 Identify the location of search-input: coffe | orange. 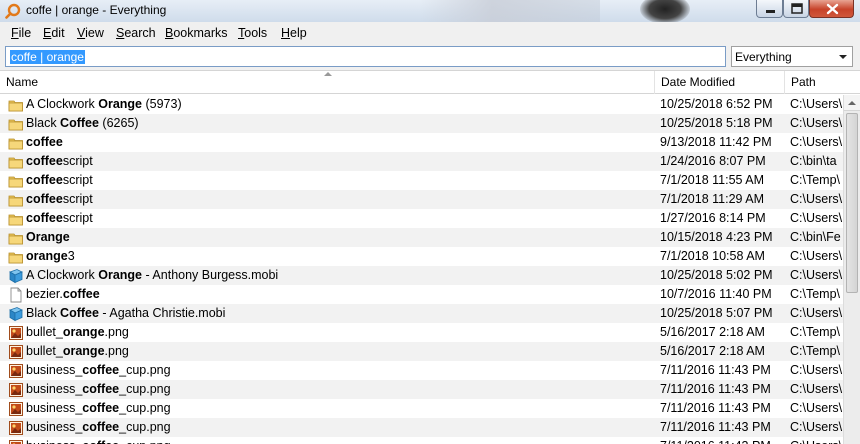
(365, 56).